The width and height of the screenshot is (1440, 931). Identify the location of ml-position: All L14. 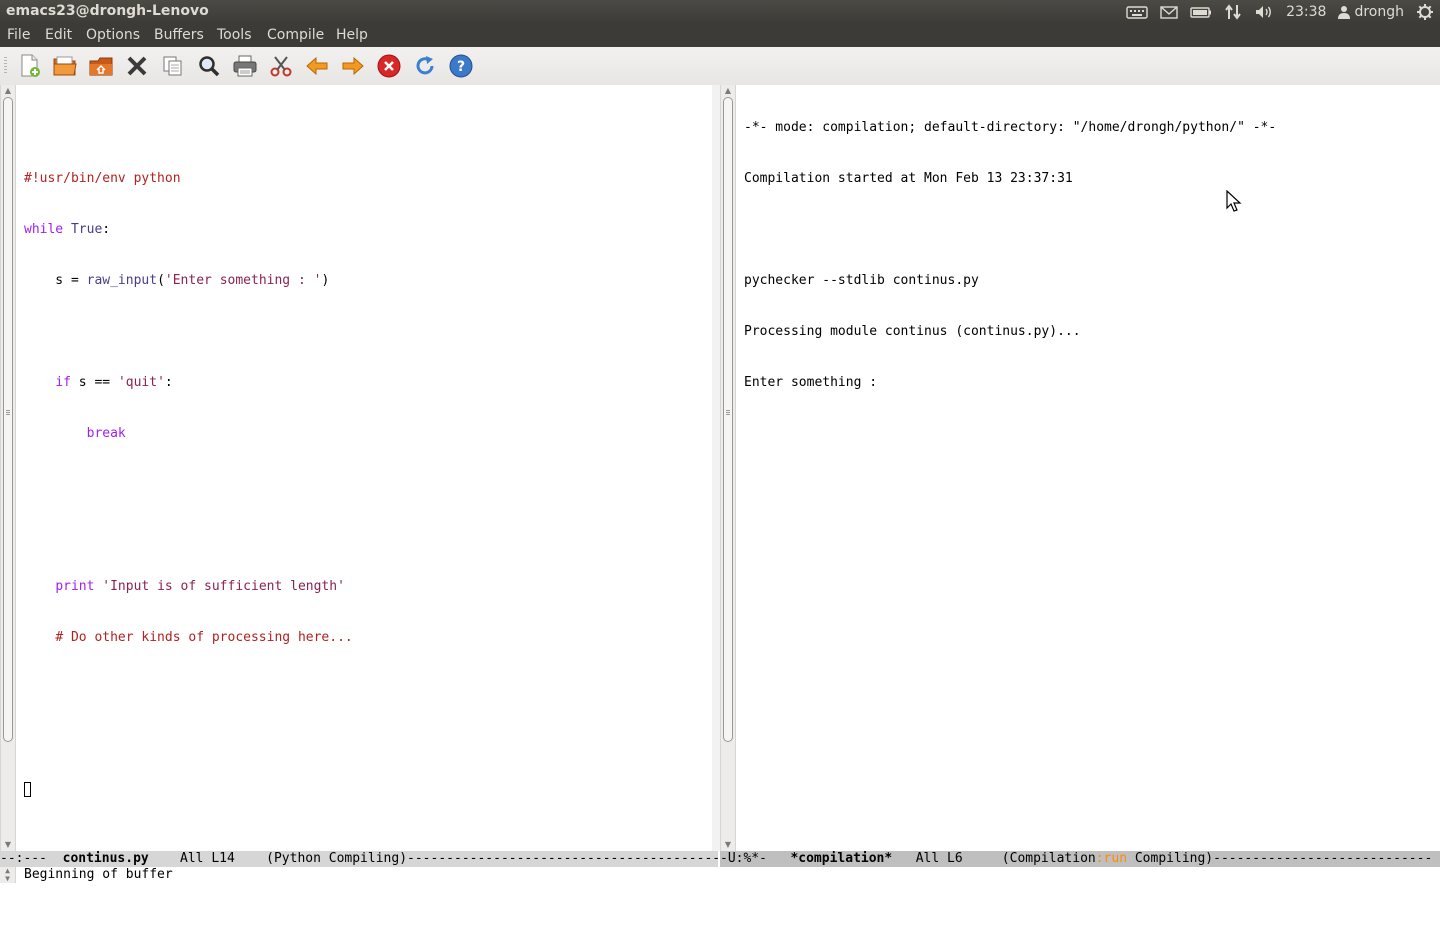
(207, 858).